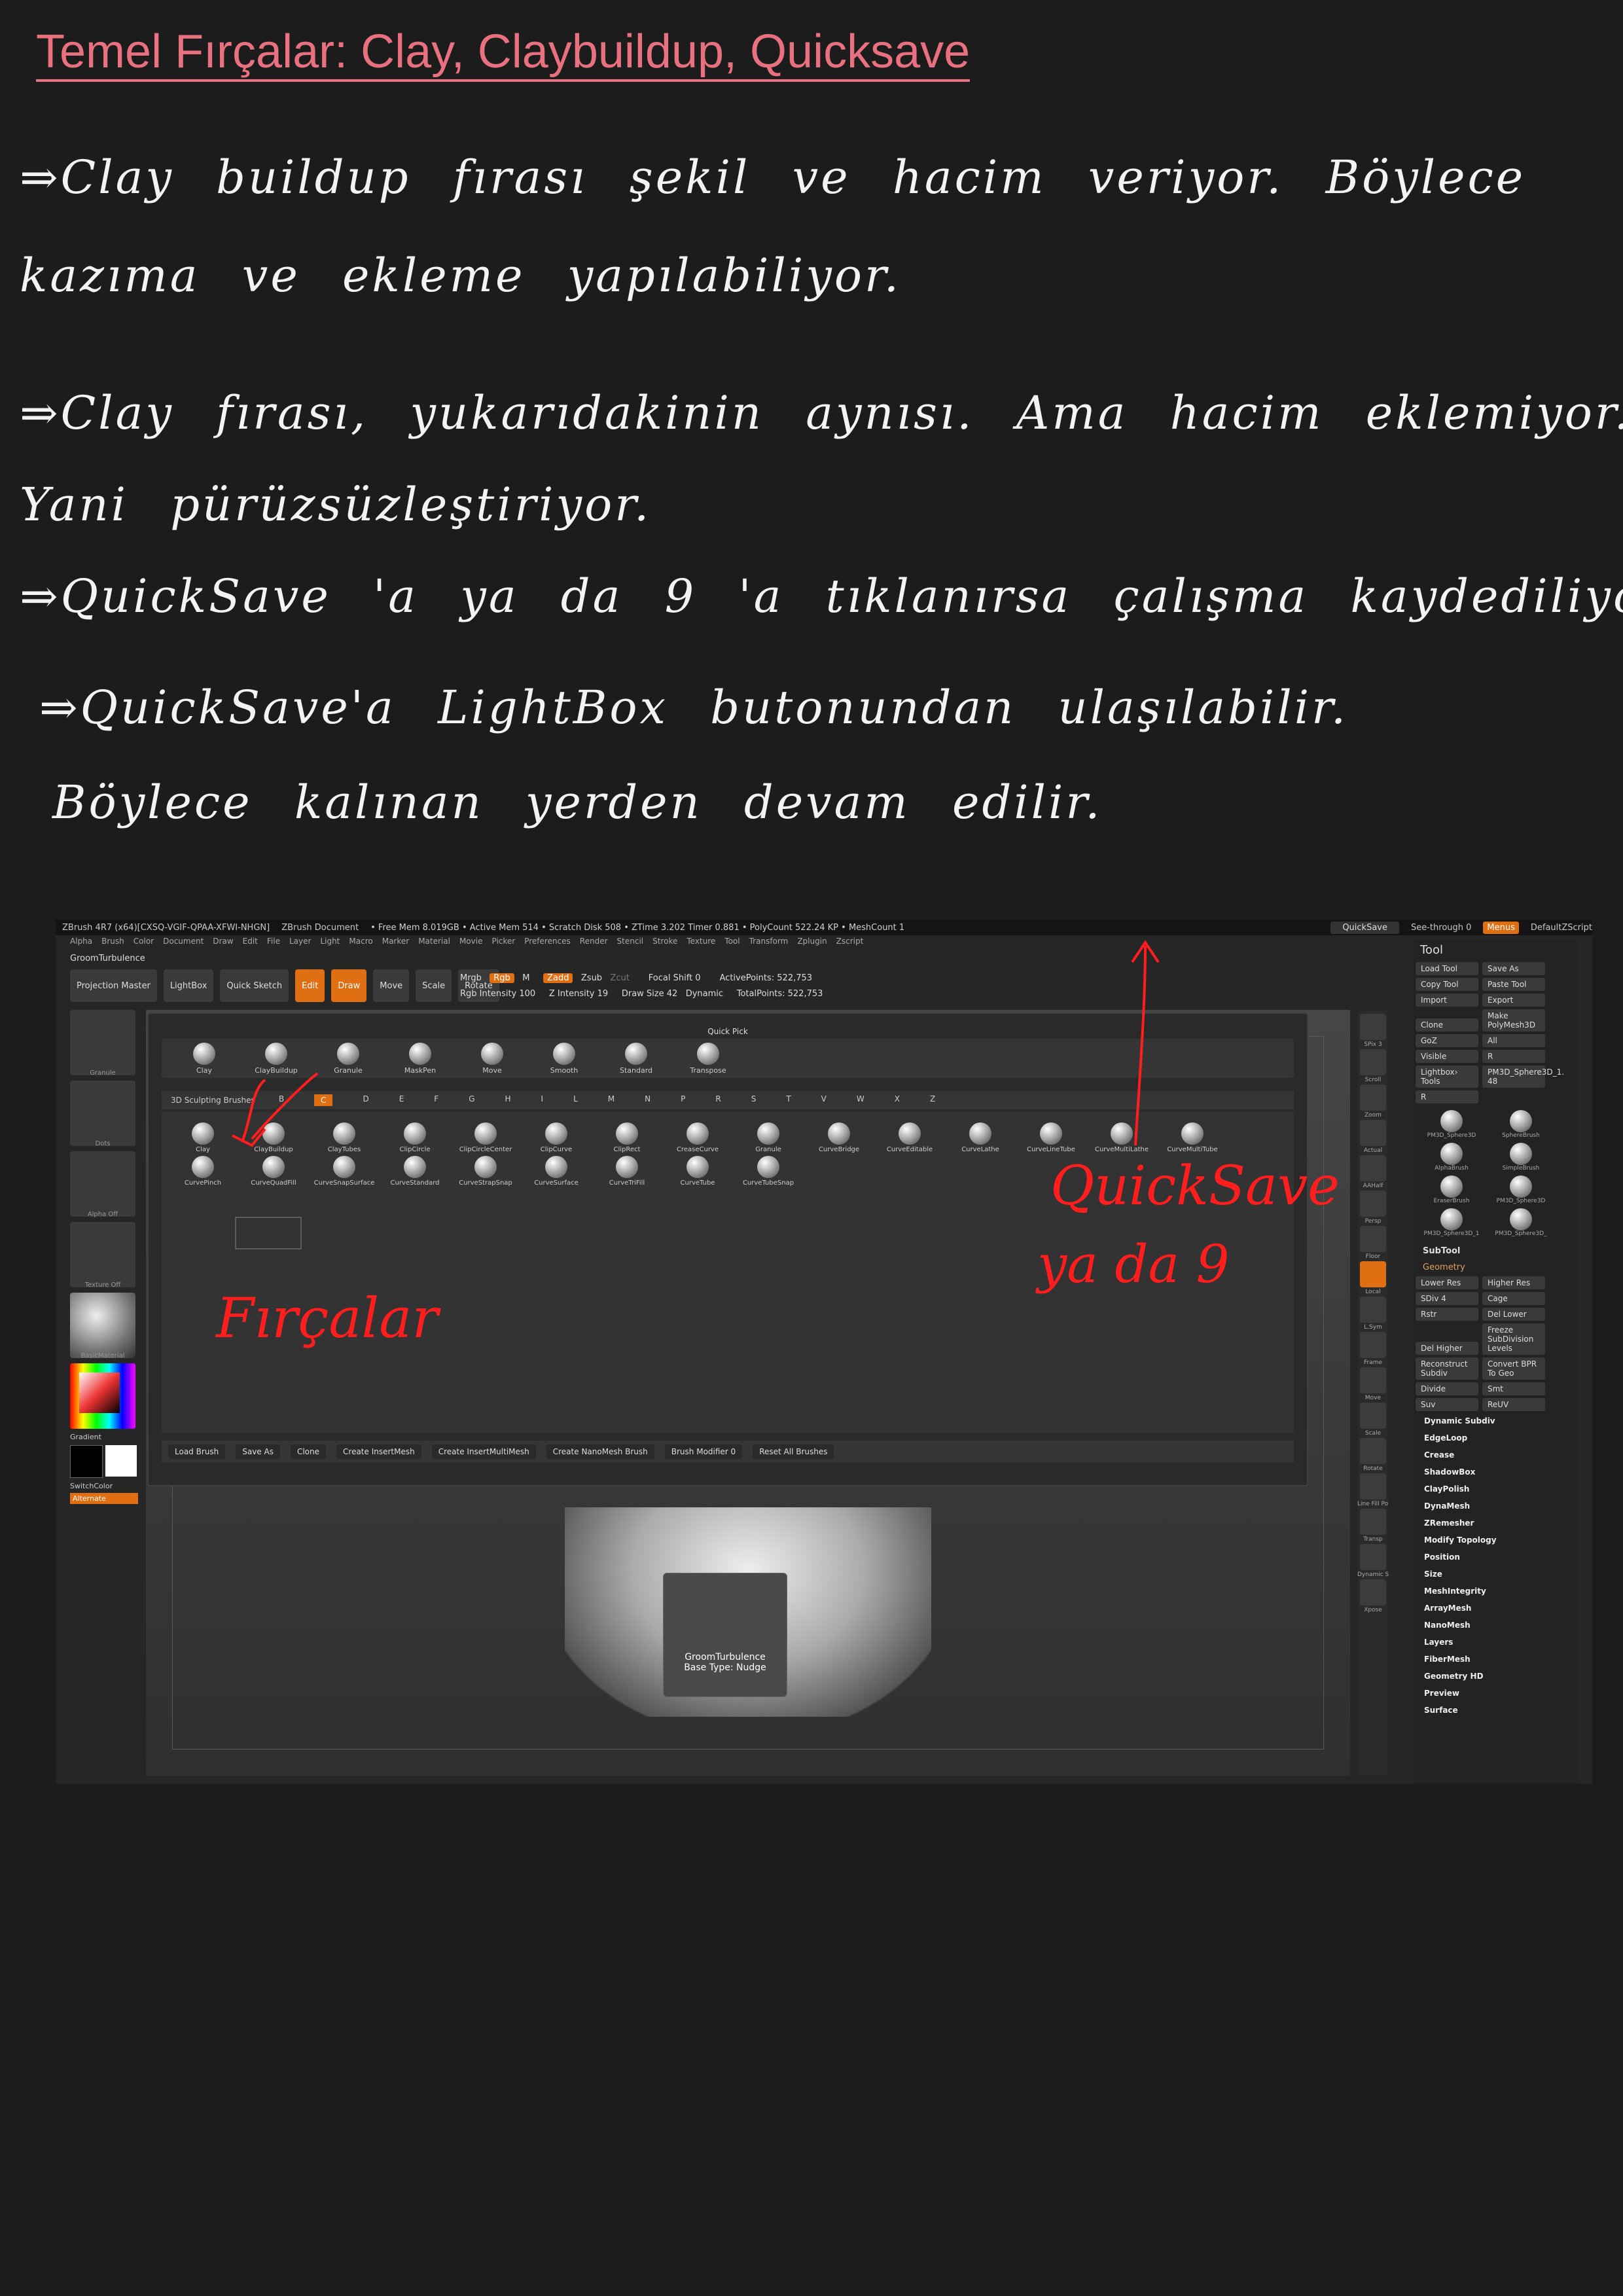 The width and height of the screenshot is (1623, 2296). Describe the element at coordinates (336, 504) in the screenshot. I see `note-line-4: Yani pürüzsüzleştiriyor.` at that location.